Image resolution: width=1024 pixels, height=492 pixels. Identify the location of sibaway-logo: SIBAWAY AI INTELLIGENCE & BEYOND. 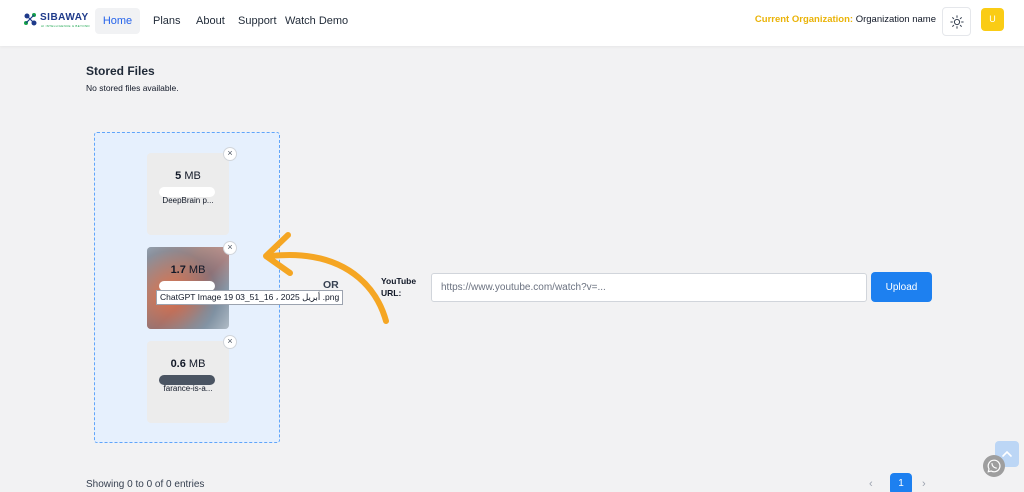
(56, 22).